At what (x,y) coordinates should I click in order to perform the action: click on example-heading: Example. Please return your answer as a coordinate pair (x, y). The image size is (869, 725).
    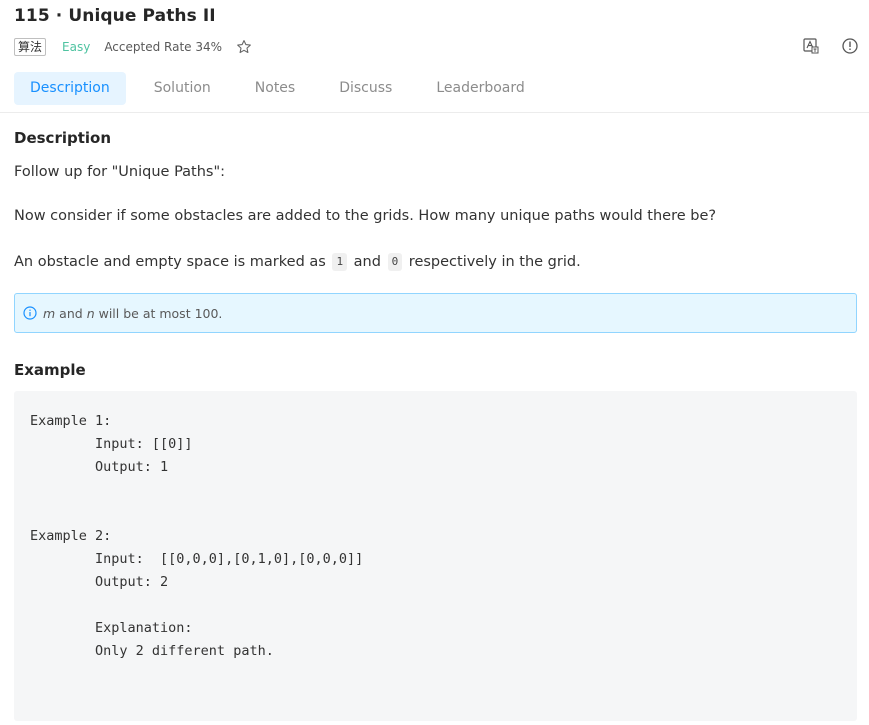
    Looking at the image, I should click on (50, 370).